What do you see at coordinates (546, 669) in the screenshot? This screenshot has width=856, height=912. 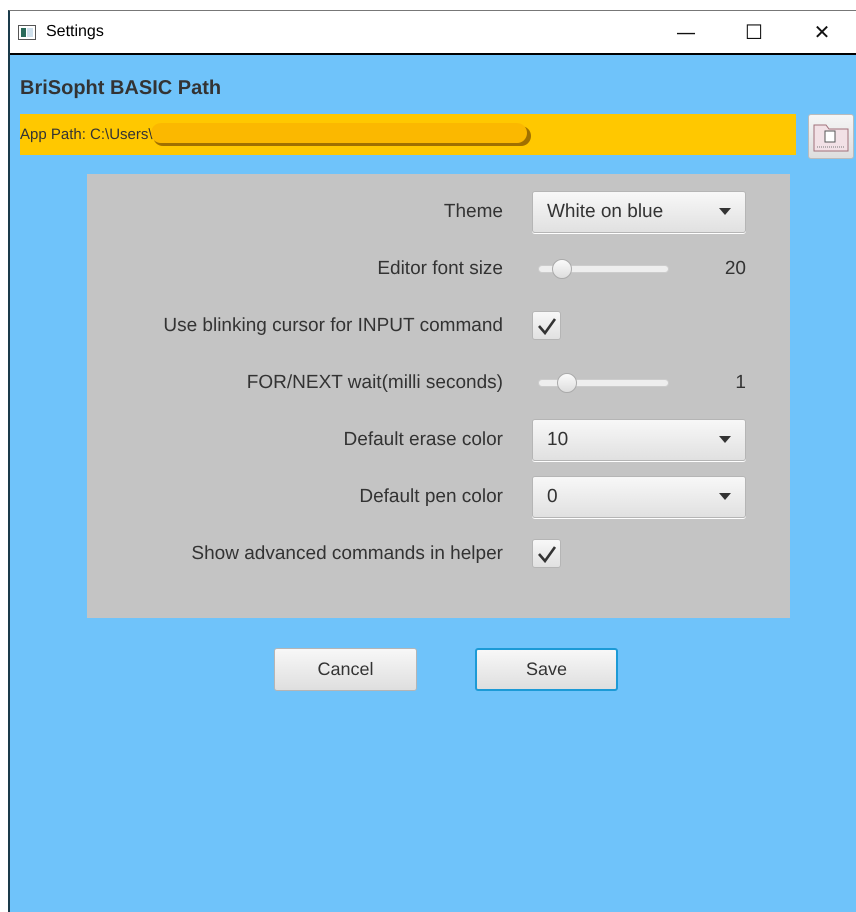 I see `dialog-button: Save` at bounding box center [546, 669].